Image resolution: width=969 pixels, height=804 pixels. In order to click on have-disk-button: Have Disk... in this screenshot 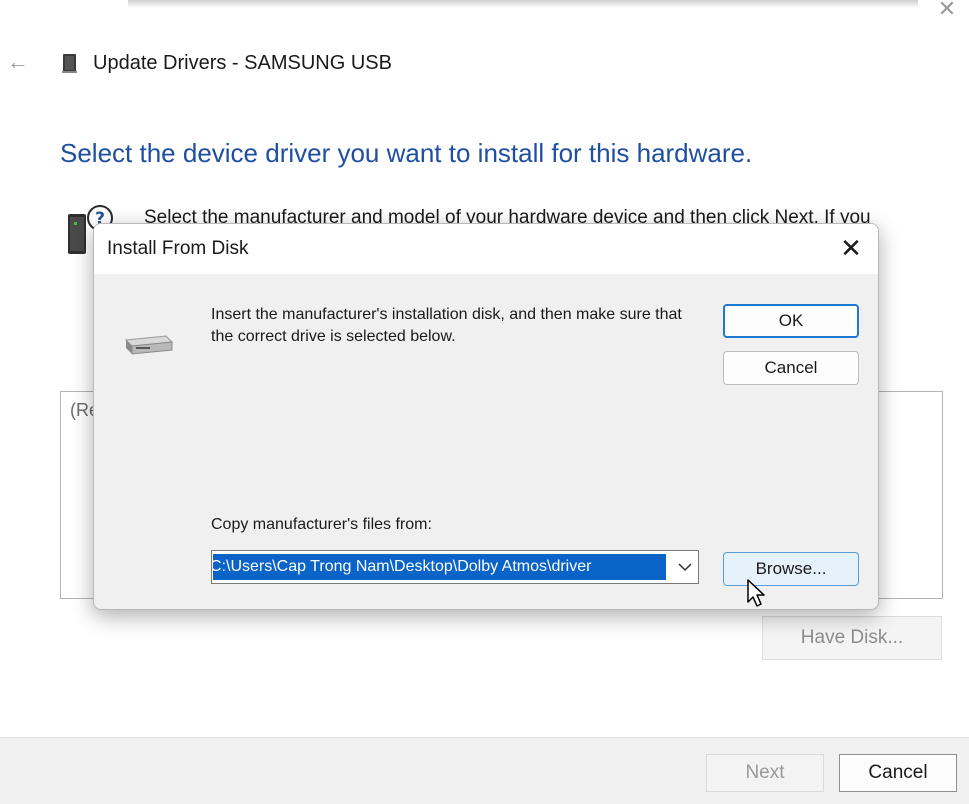, I will do `click(852, 638)`.